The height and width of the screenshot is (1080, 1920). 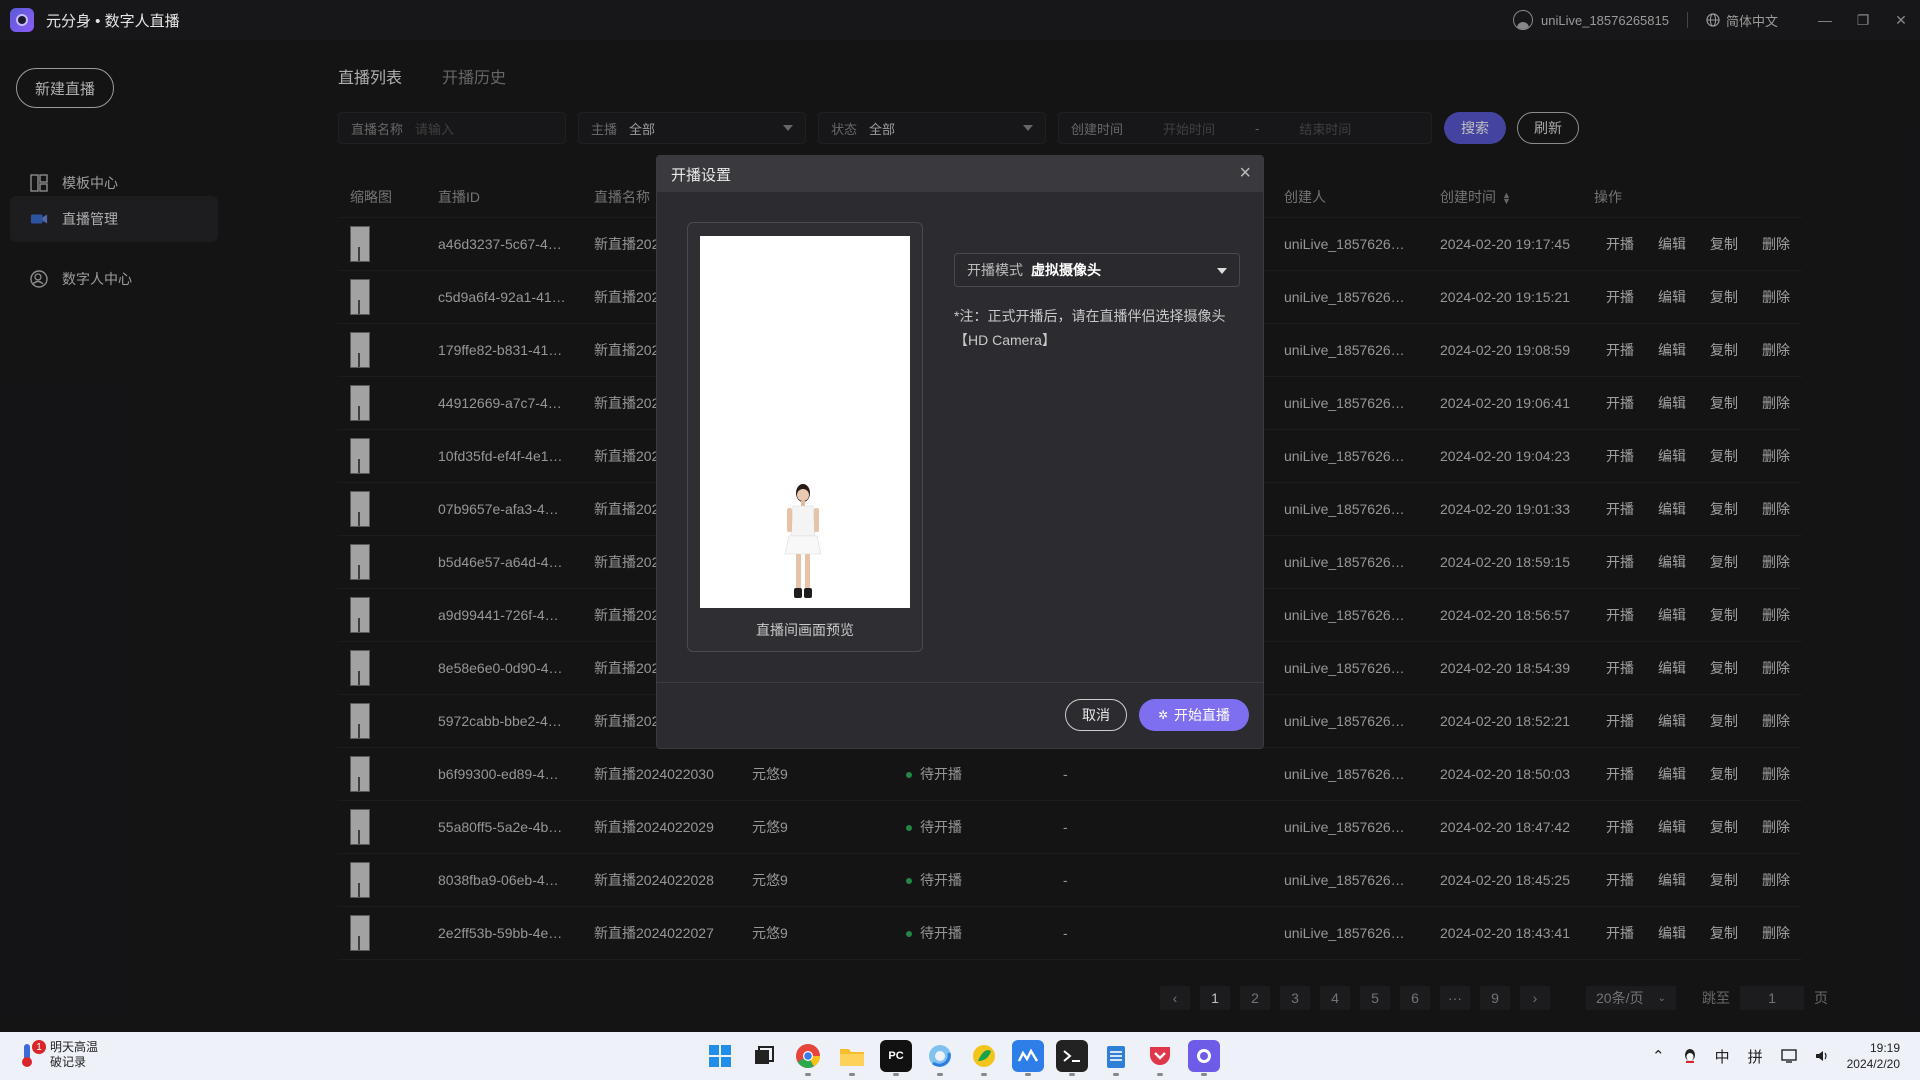 I want to click on thermometer-icon: 1, so click(x=33, y=1054).